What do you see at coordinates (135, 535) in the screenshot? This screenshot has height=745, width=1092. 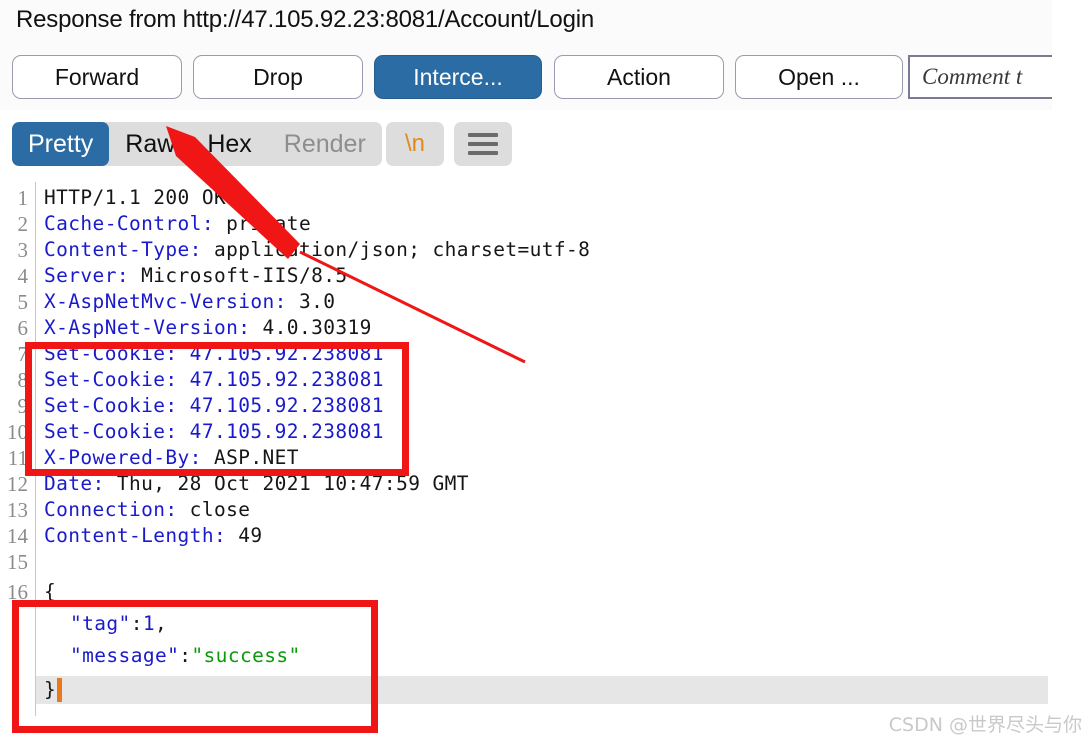 I see `header-name: Content-Length:` at bounding box center [135, 535].